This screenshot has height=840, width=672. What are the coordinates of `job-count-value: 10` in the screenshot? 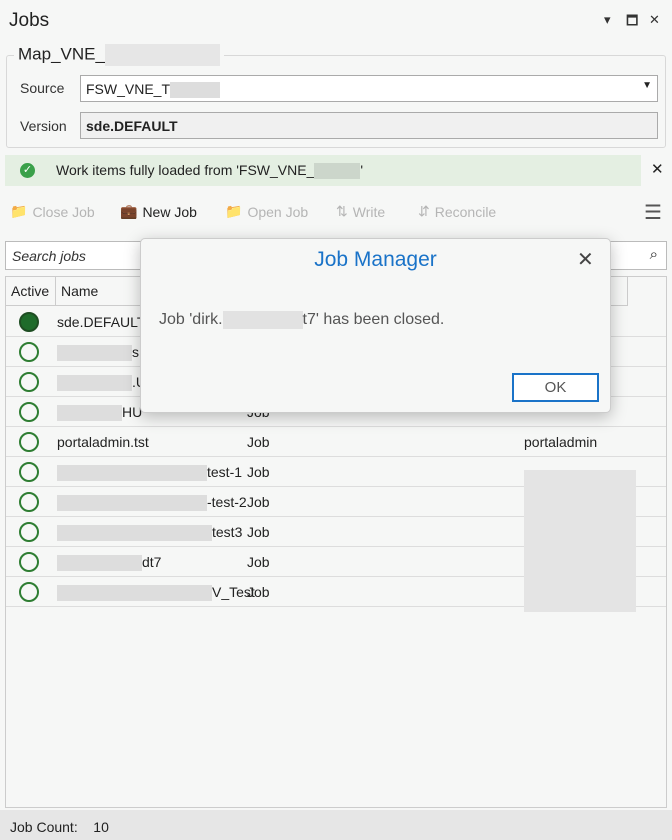 It's located at (101, 827).